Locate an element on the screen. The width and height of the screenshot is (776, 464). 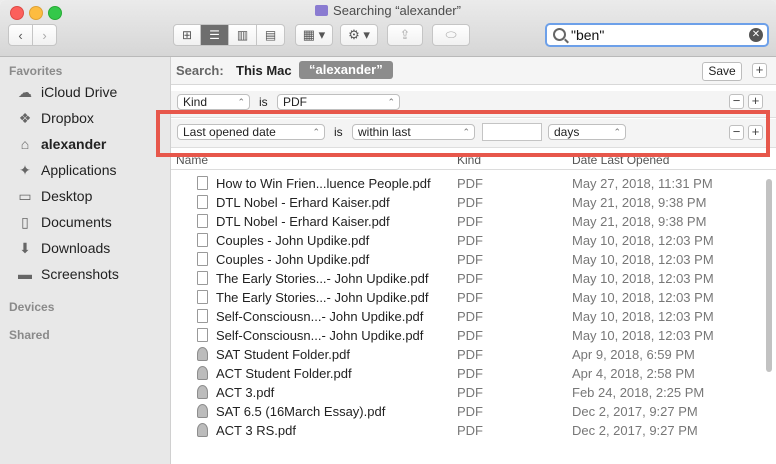
search-icon is located at coordinates (559, 34).